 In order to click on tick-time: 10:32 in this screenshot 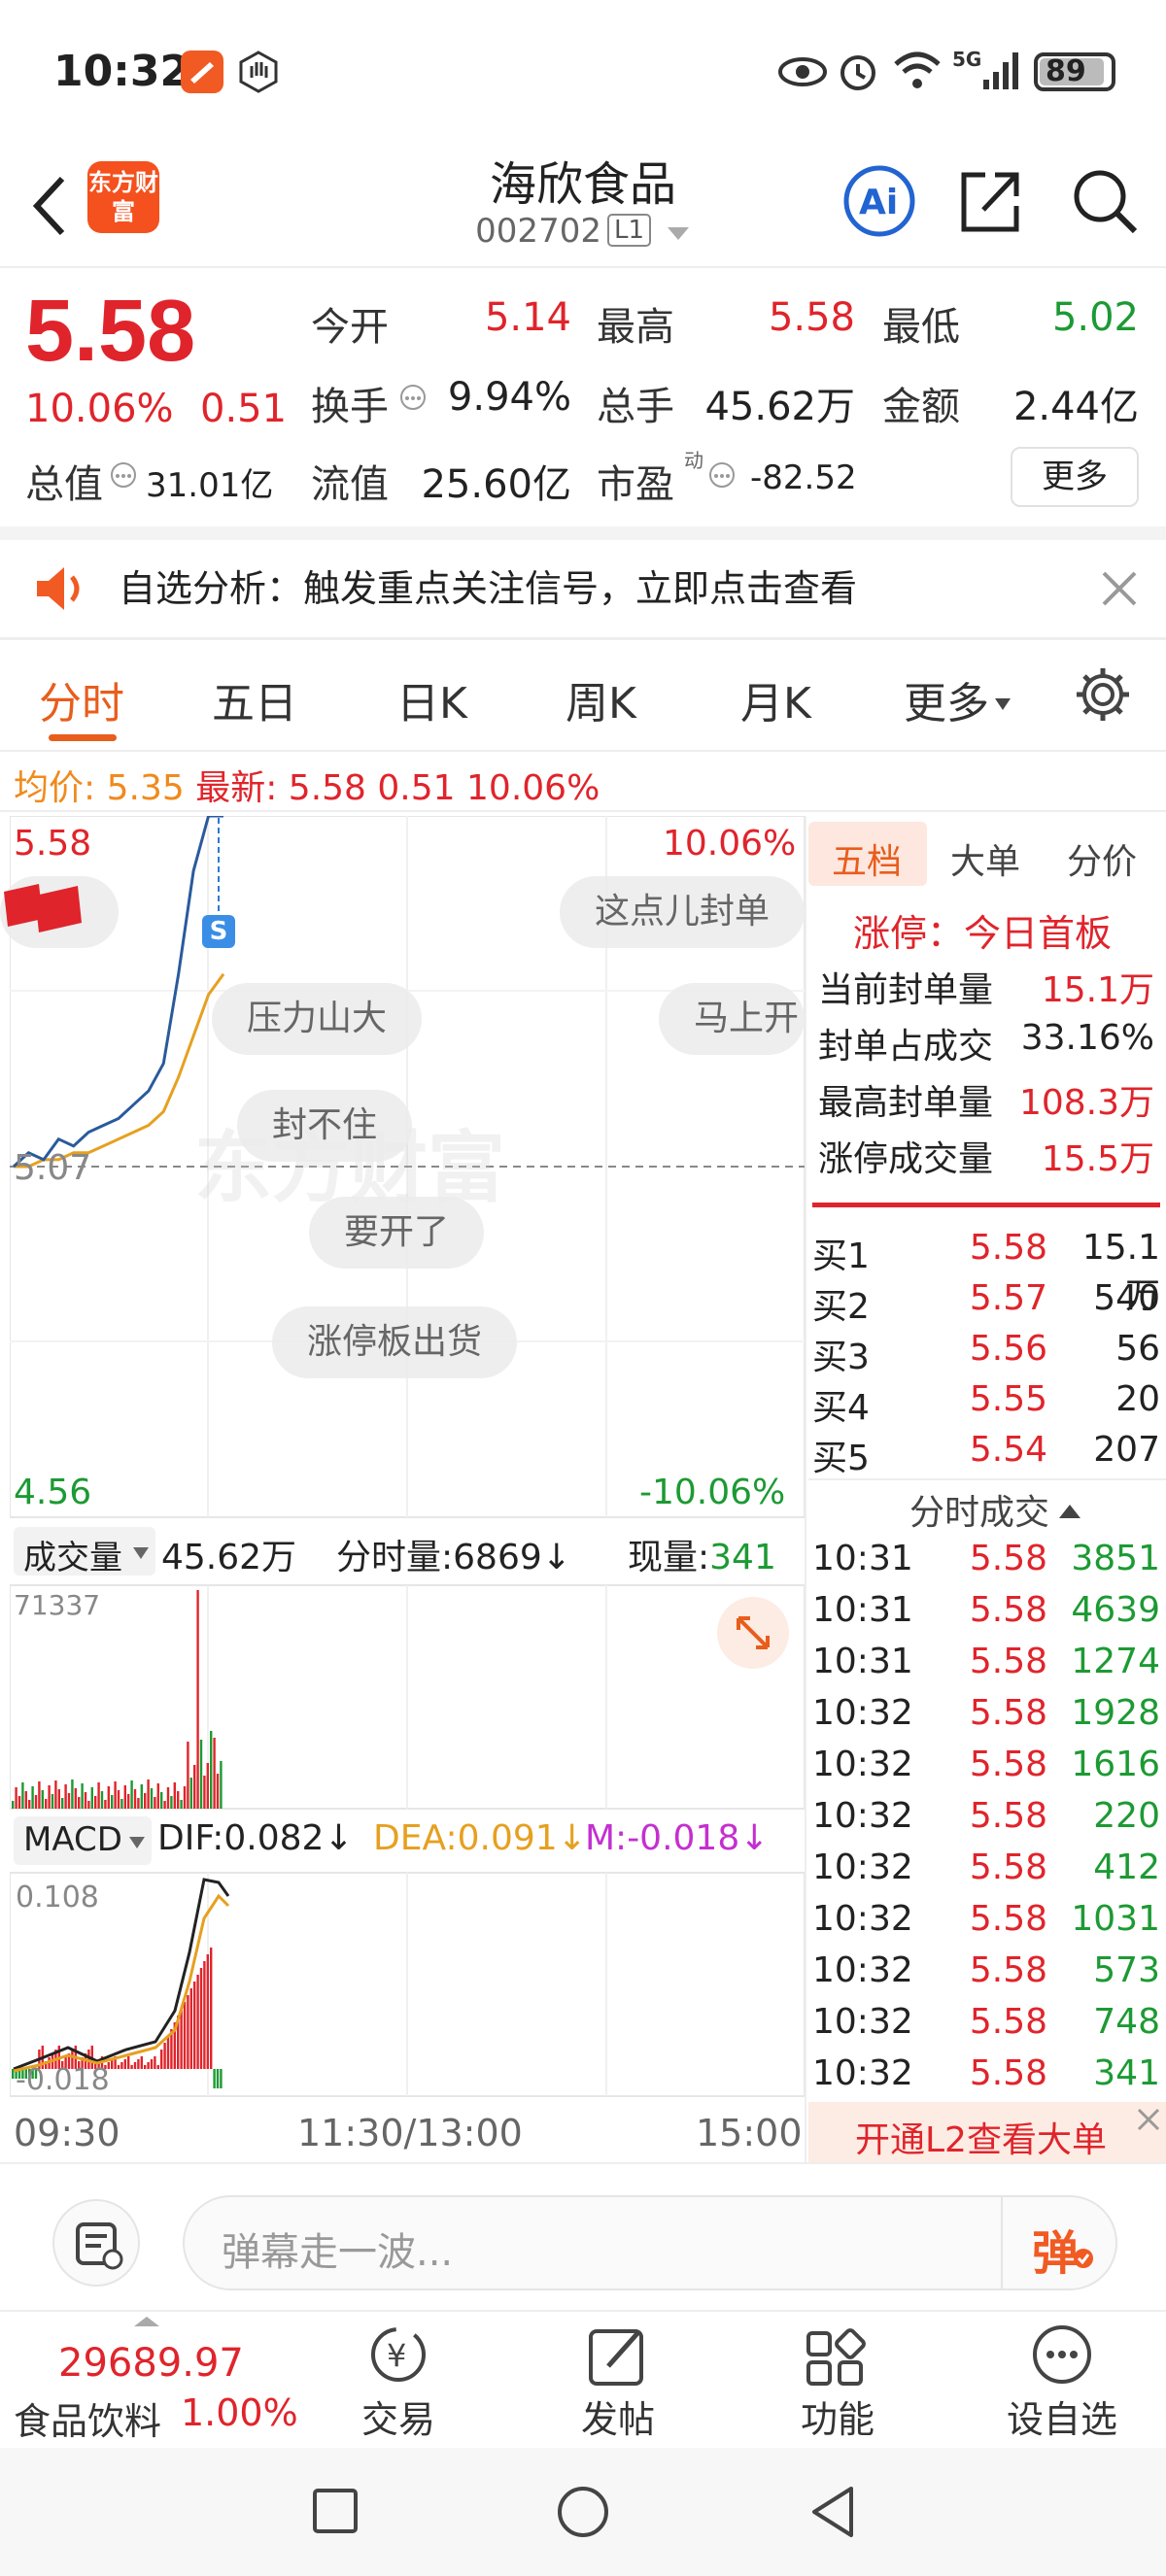, I will do `click(862, 1919)`.